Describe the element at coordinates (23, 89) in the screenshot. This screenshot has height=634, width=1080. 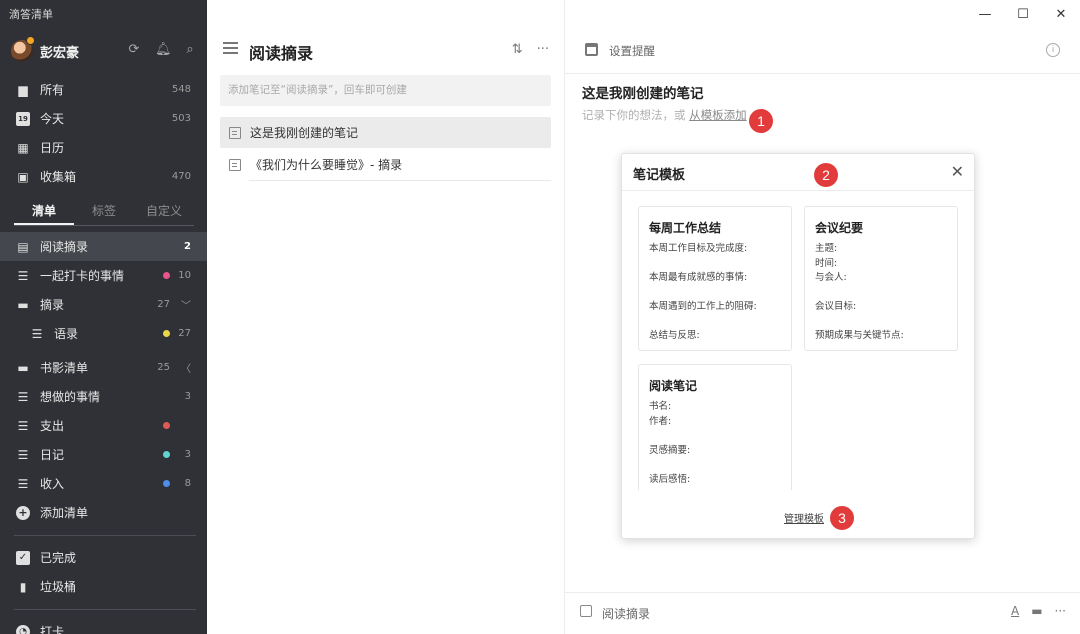
I see `inbox-tray-icon: ▆` at that location.